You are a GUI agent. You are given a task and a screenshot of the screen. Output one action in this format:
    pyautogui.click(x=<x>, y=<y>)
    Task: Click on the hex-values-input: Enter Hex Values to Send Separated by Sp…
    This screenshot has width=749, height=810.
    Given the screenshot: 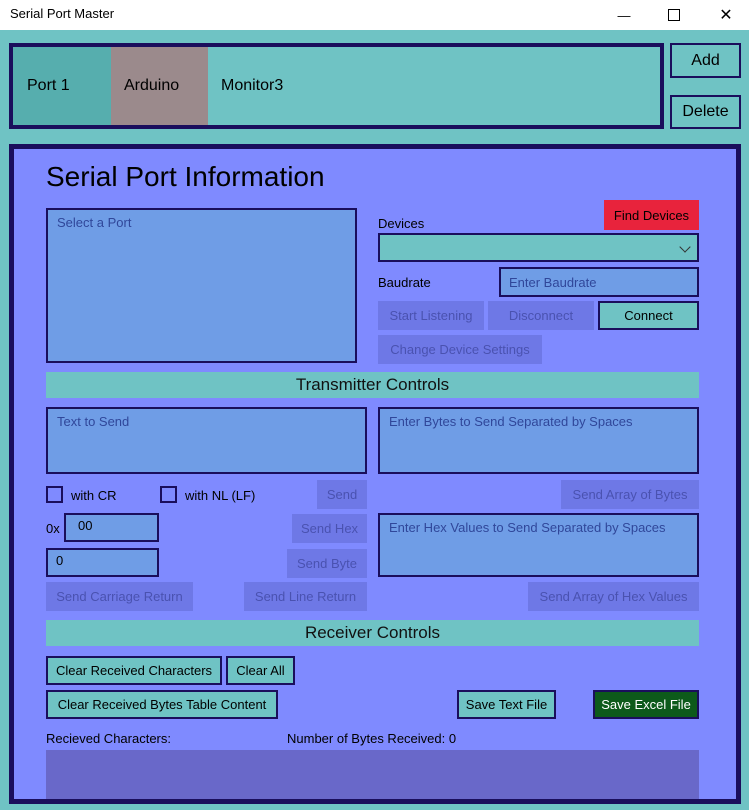 What is the action you would take?
    pyautogui.click(x=538, y=545)
    